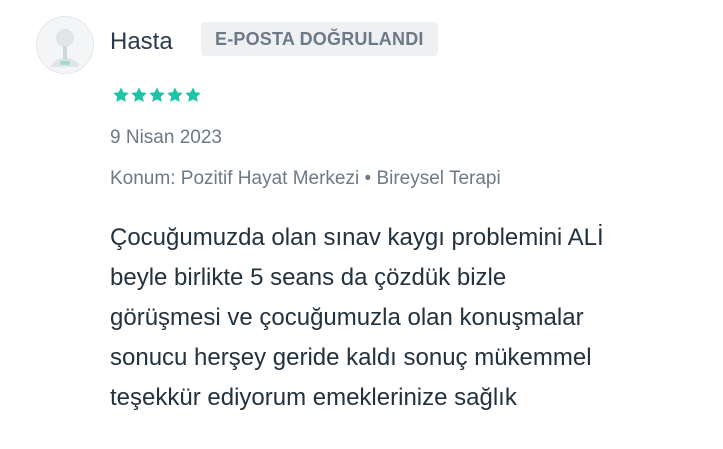 Image resolution: width=723 pixels, height=449 pixels. What do you see at coordinates (308, 277) in the screenshot?
I see `review-text-line: beyle birlikte 5 seans da çözdük bizle` at bounding box center [308, 277].